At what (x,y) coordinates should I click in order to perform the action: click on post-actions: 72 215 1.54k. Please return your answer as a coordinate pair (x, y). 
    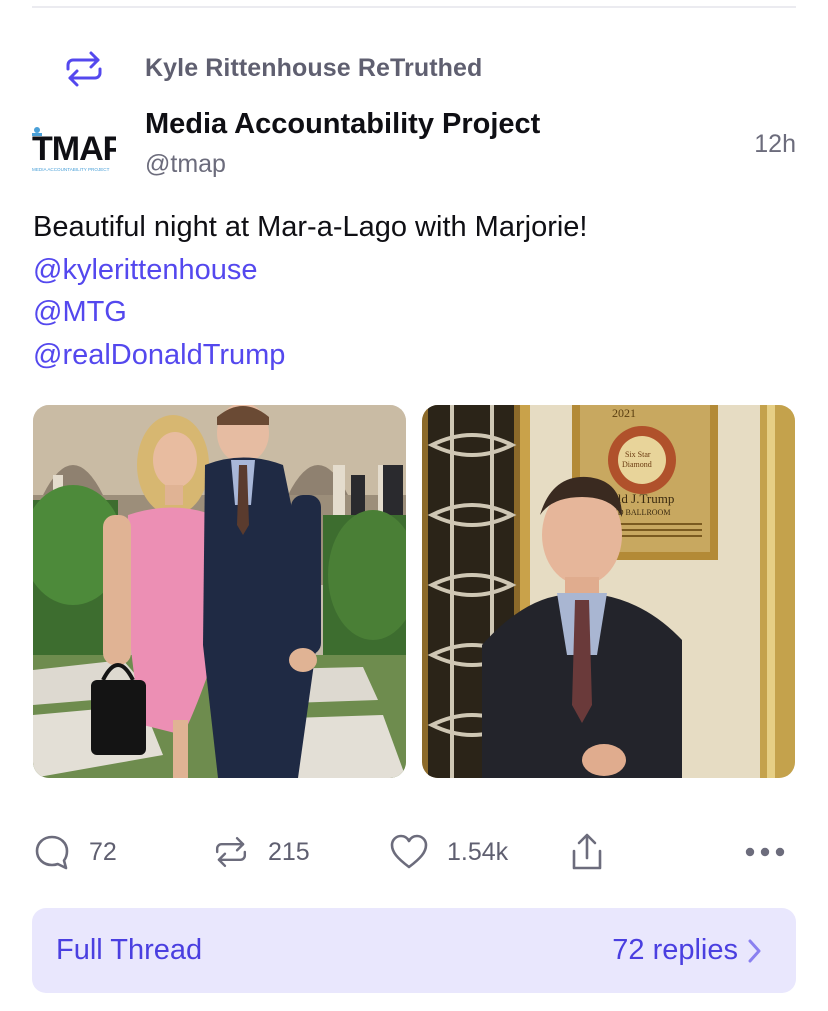
    Looking at the image, I should click on (414, 852).